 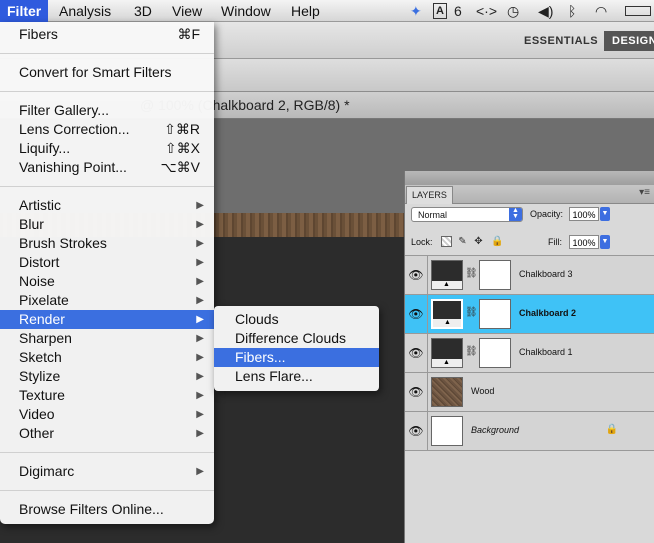 I want to click on submenu-item-clouds: Clouds, so click(x=296, y=319).